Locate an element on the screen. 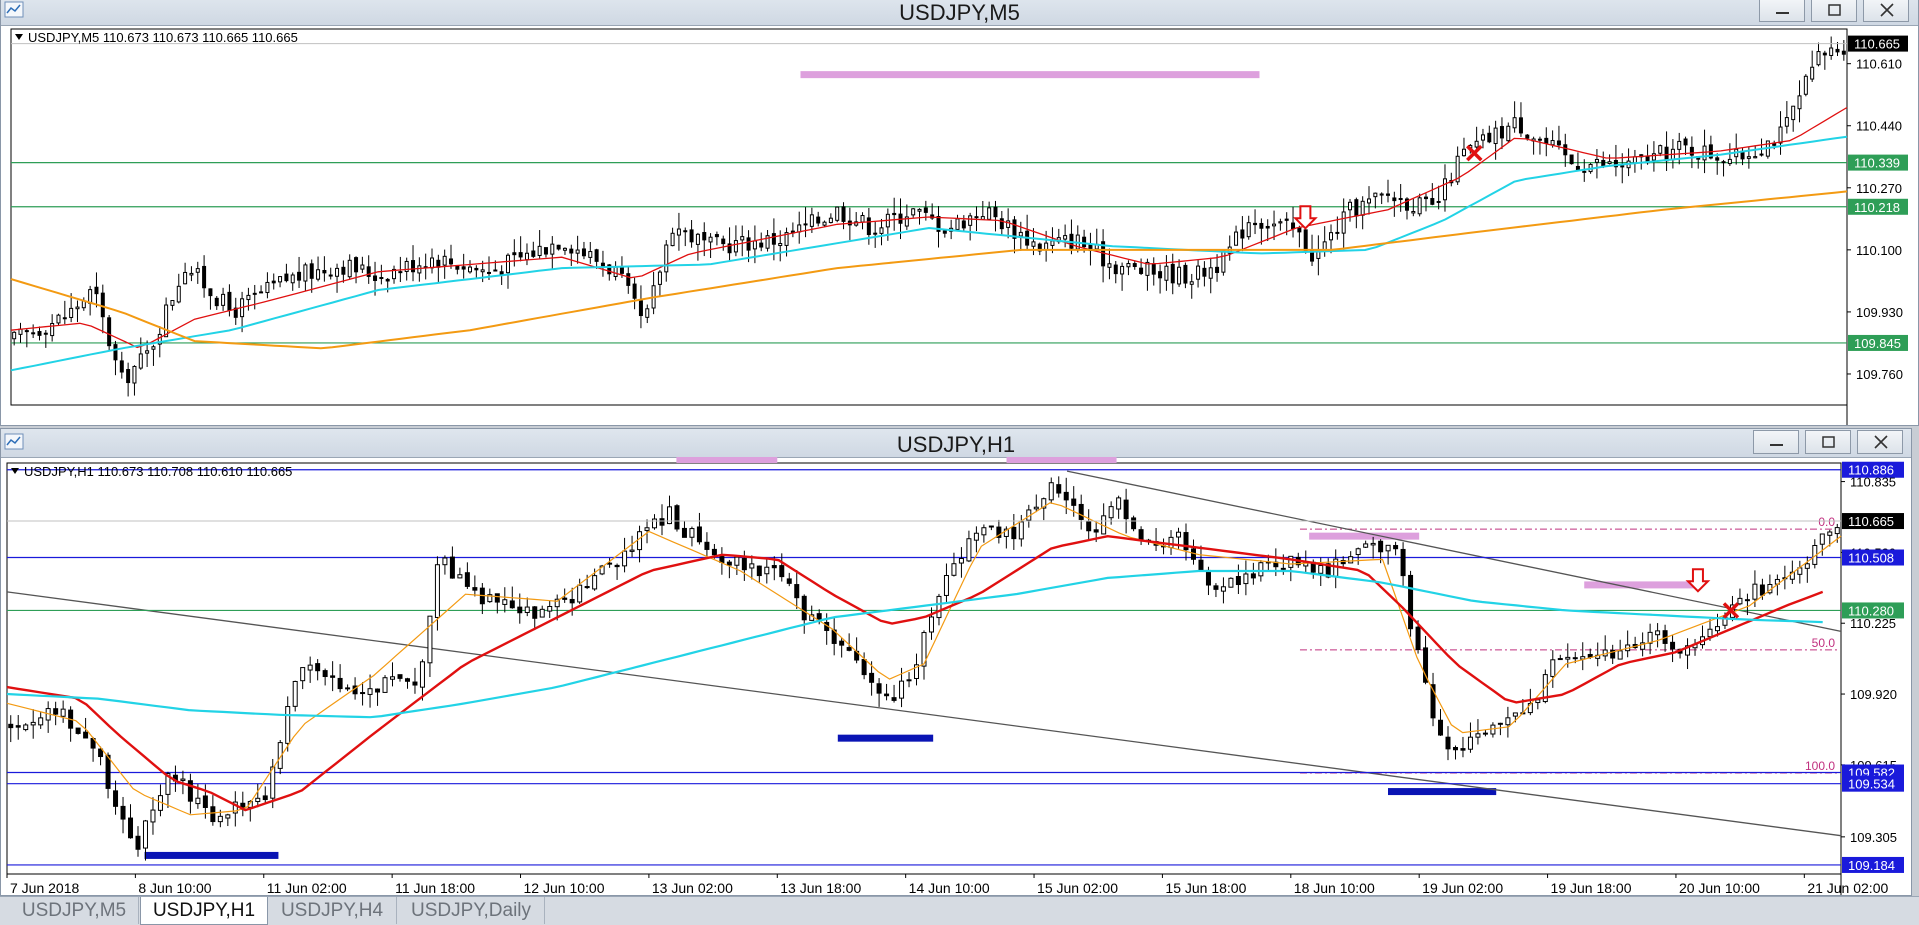 The image size is (1919, 925). price-tick-label: 110.225 is located at coordinates (1873, 623).